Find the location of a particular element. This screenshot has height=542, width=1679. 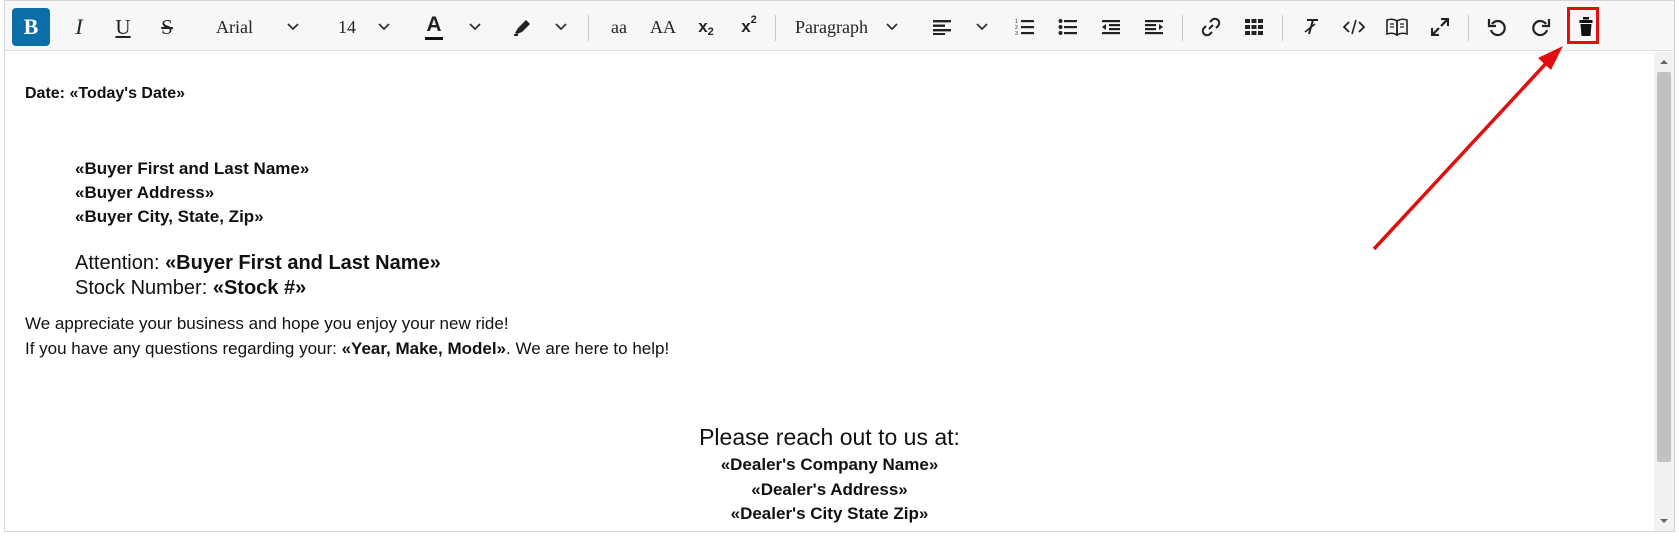

date-field: «Today's Date» is located at coordinates (127, 93).